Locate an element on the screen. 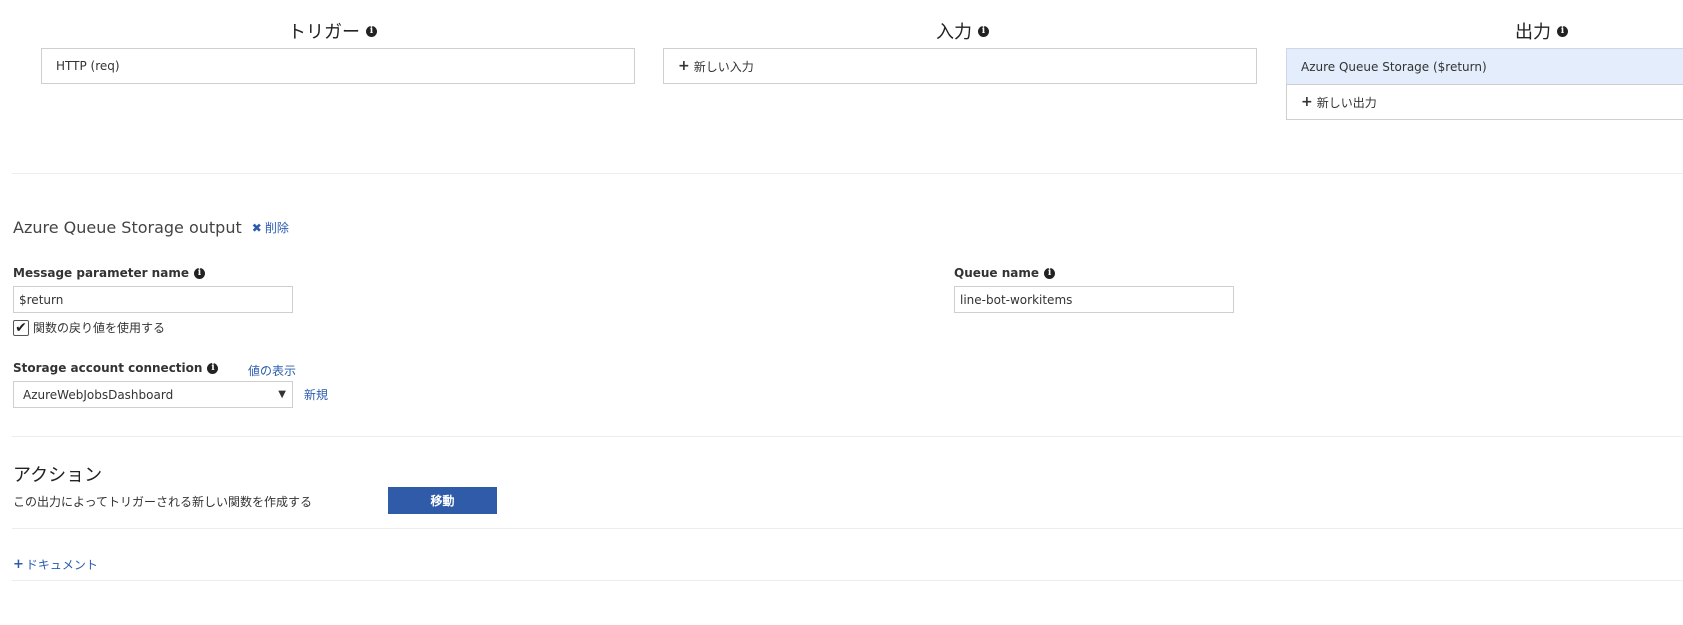 The width and height of the screenshot is (1683, 625). trigger-header: トリガー i is located at coordinates (332, 31).